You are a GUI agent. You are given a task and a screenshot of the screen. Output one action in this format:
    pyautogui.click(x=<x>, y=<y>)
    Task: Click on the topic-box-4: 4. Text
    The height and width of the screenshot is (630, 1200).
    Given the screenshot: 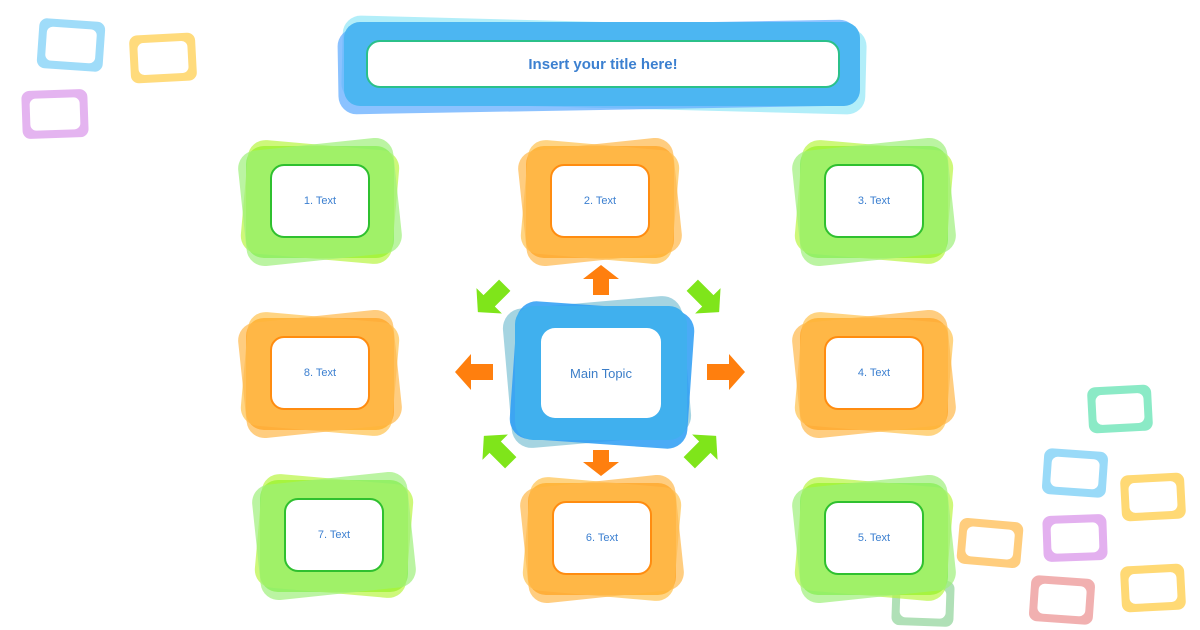 What is the action you would take?
    pyautogui.click(x=874, y=373)
    